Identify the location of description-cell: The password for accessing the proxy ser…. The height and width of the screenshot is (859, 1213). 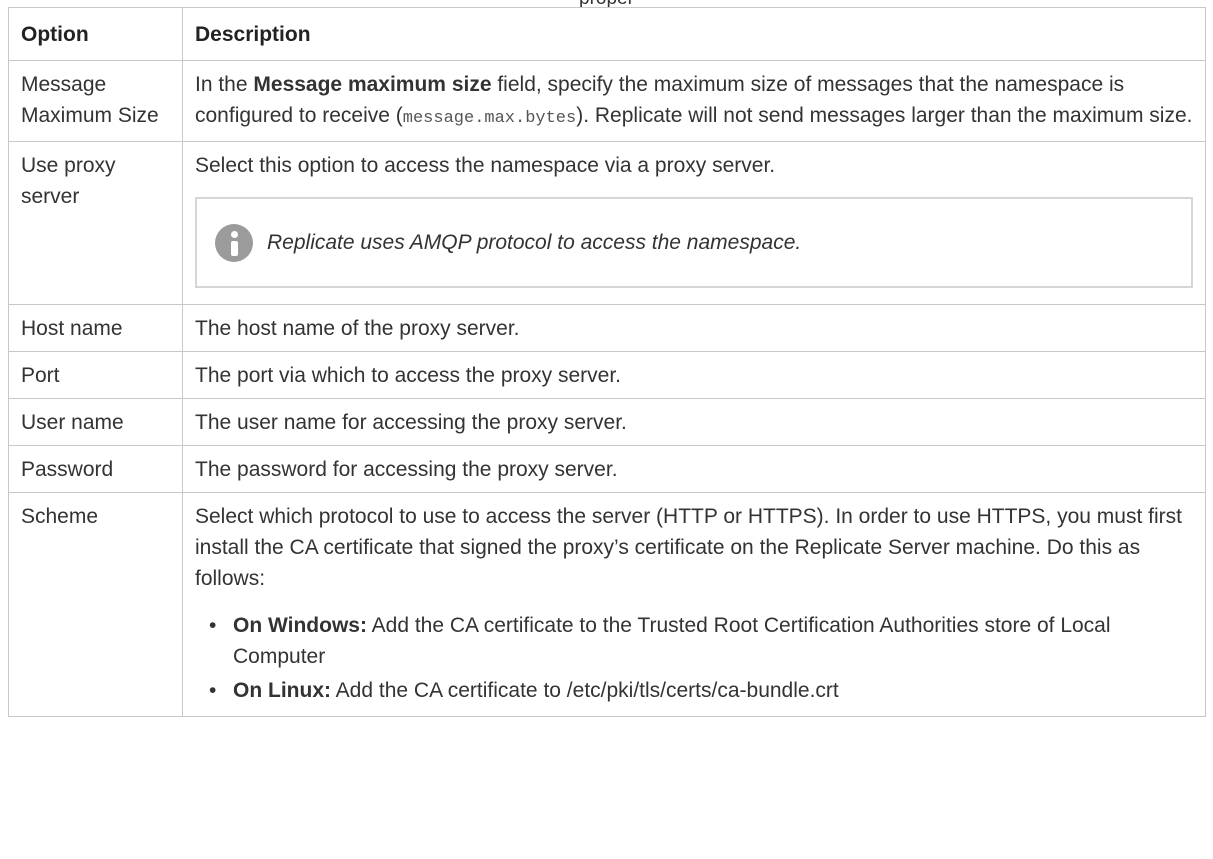
(694, 469).